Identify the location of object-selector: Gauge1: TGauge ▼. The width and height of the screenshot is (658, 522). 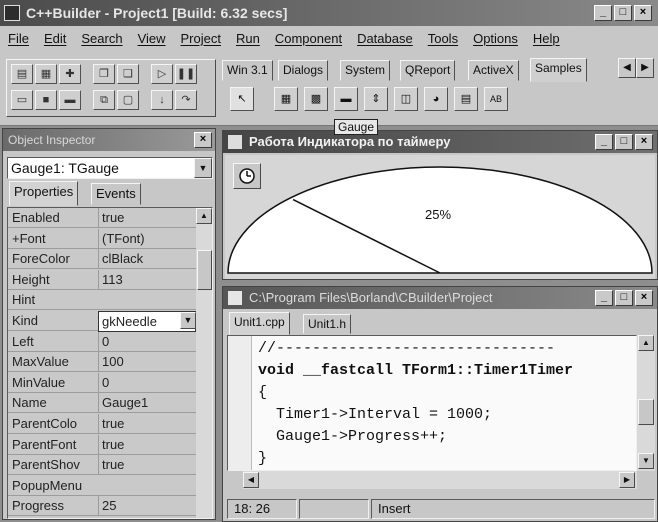
(110, 168).